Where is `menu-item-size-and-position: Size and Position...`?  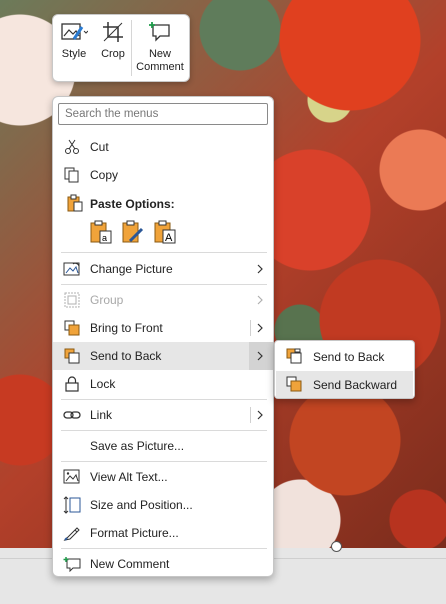
menu-item-size-and-position: Size and Position... is located at coordinates (163, 505).